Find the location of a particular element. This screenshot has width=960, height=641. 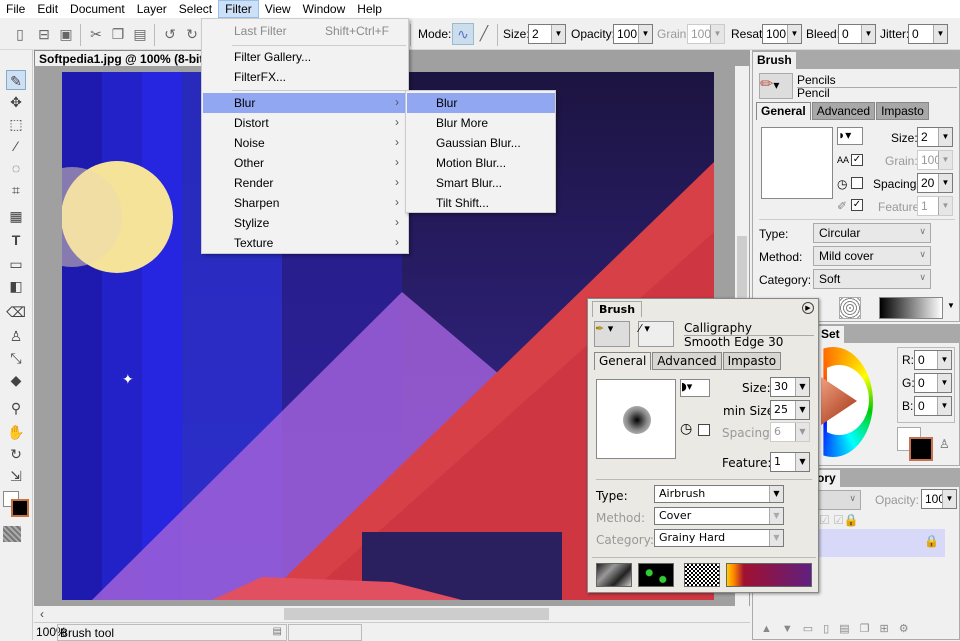

scroll-left-icon: ‹ is located at coordinates (42, 614).